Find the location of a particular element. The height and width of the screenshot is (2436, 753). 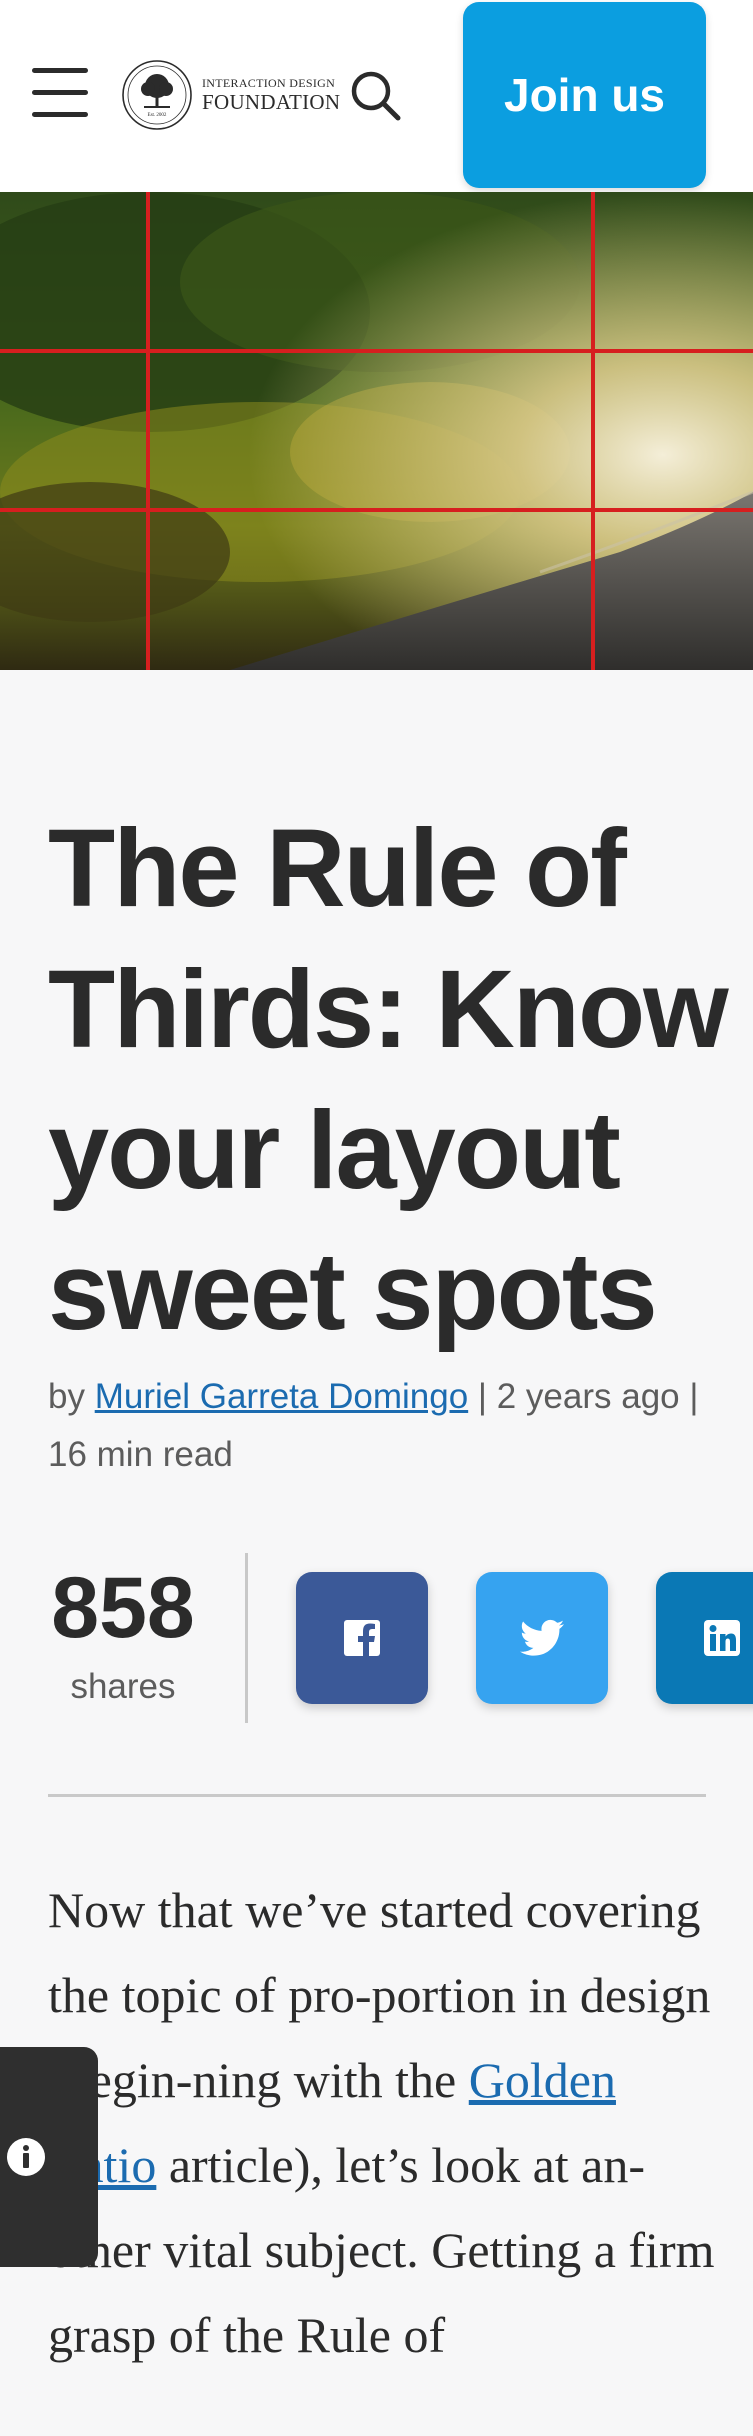

linkedin-share-button is located at coordinates (704, 1638).